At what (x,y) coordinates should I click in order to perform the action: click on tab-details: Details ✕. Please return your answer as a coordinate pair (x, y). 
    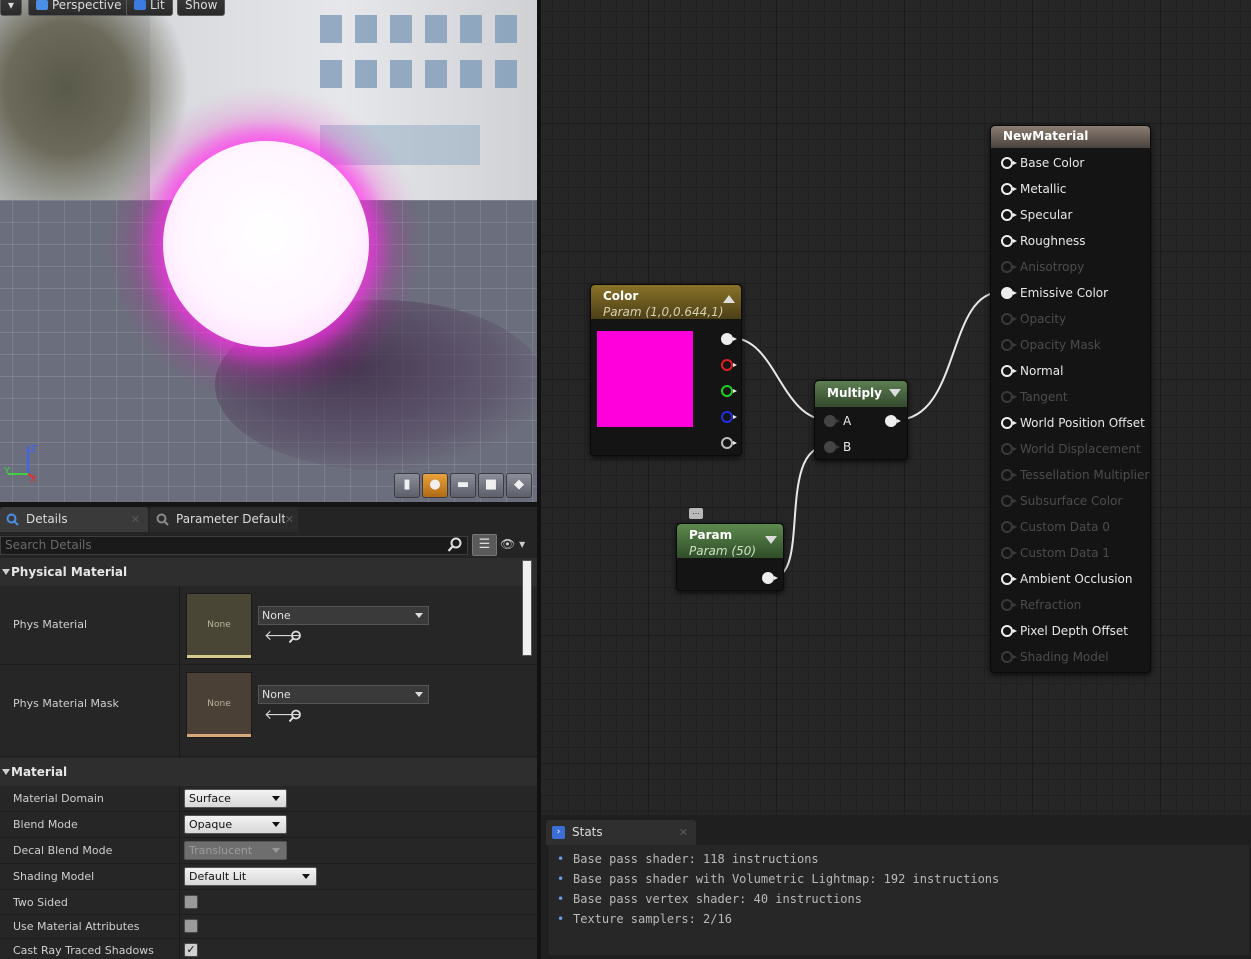
    Looking at the image, I should click on (74, 519).